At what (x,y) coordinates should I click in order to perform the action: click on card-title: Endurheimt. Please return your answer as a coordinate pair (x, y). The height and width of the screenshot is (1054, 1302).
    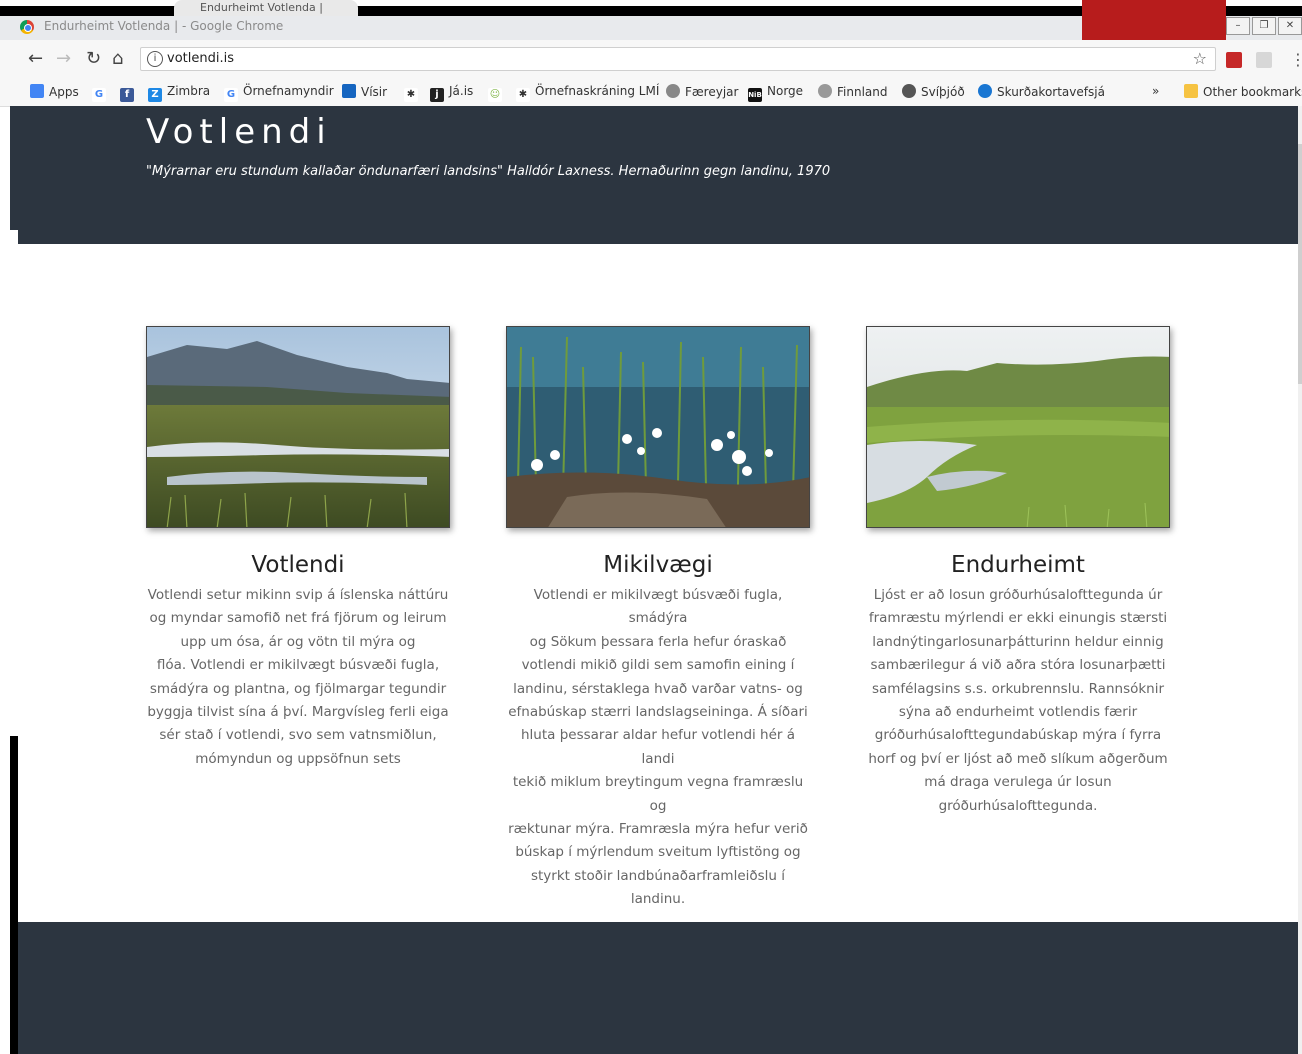
    Looking at the image, I should click on (1018, 565).